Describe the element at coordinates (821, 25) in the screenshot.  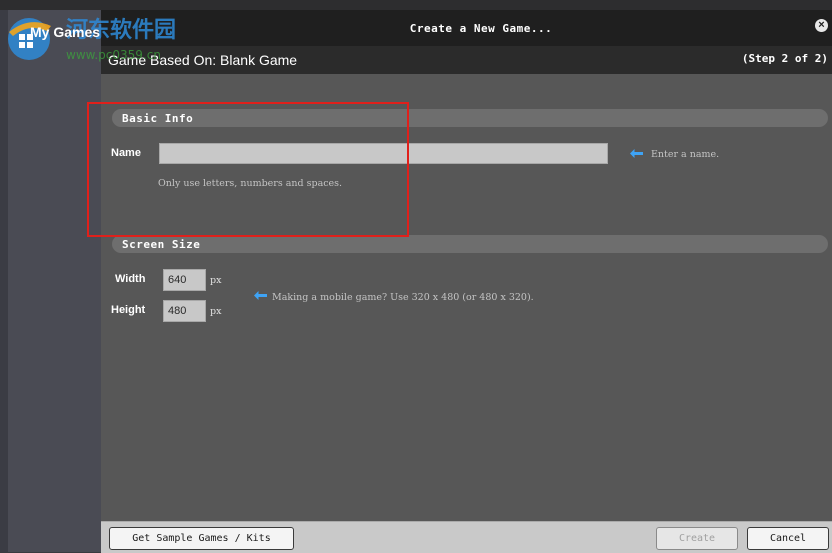
I see `close-icon: ×` at that location.